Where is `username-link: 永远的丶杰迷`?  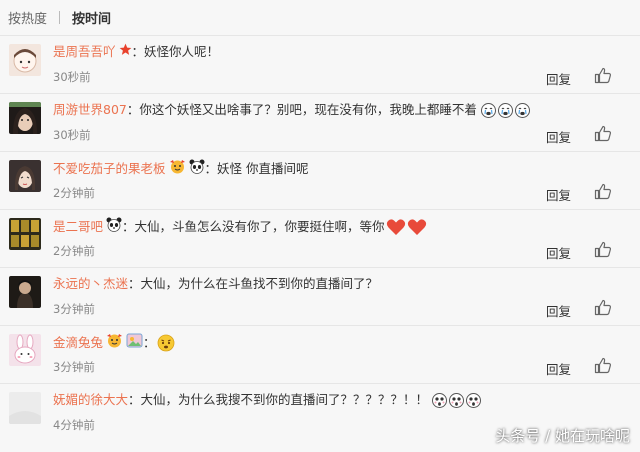 username-link: 永远的丶杰迷 is located at coordinates (90, 284).